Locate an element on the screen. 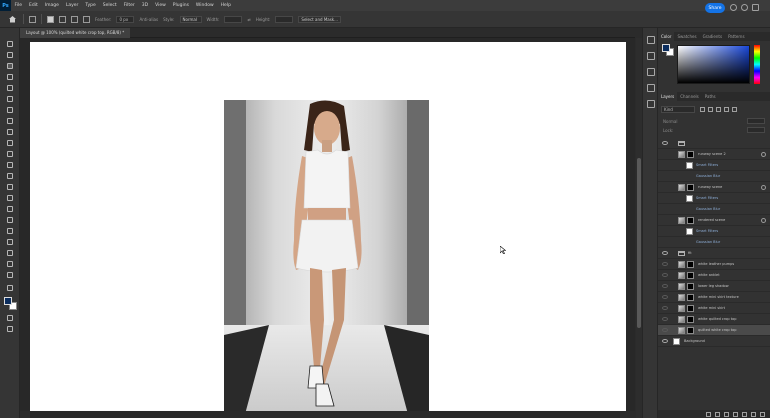 The width and height of the screenshot is (770, 418). layer-name: runway scene is located at coordinates (710, 187).